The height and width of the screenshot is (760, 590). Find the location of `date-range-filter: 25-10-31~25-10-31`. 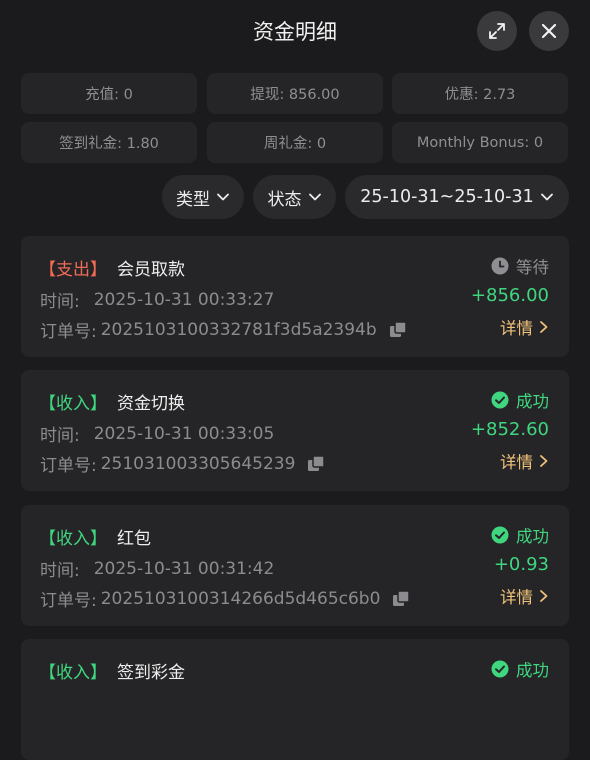

date-range-filter: 25-10-31~25-10-31 is located at coordinates (457, 197).